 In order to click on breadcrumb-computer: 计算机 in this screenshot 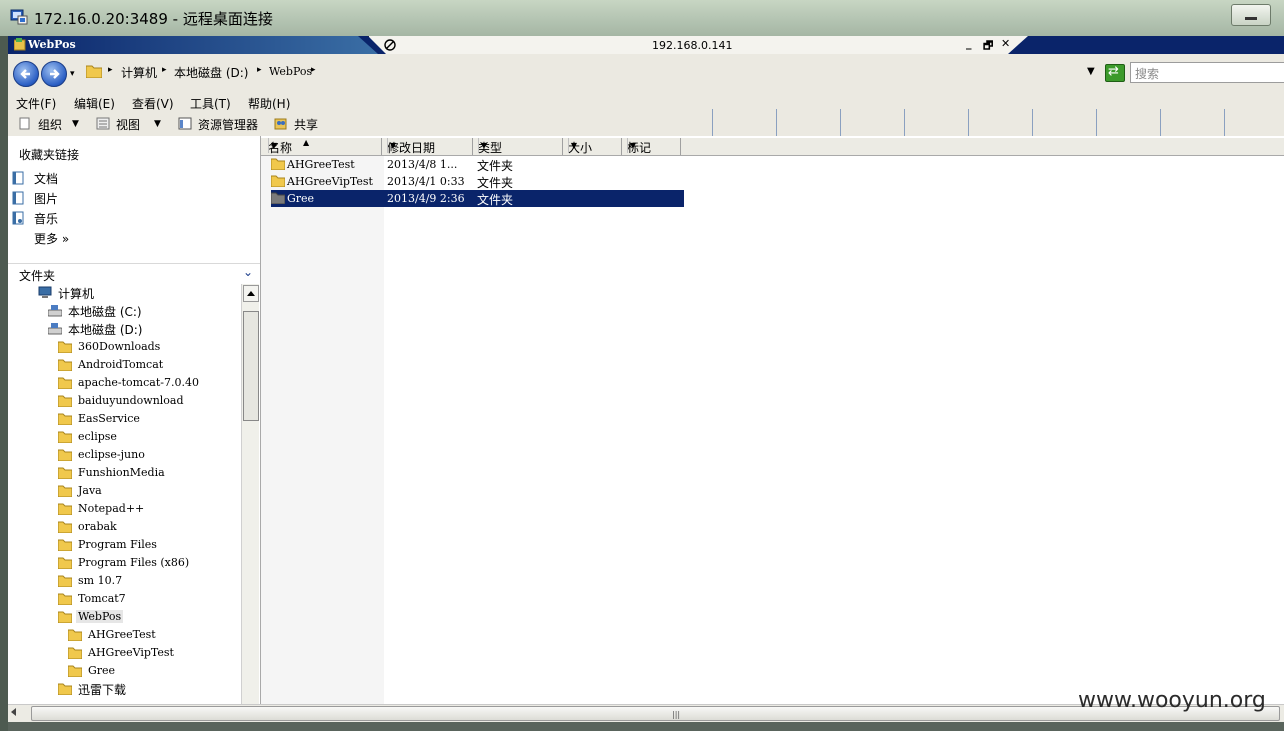, I will do `click(139, 72)`.